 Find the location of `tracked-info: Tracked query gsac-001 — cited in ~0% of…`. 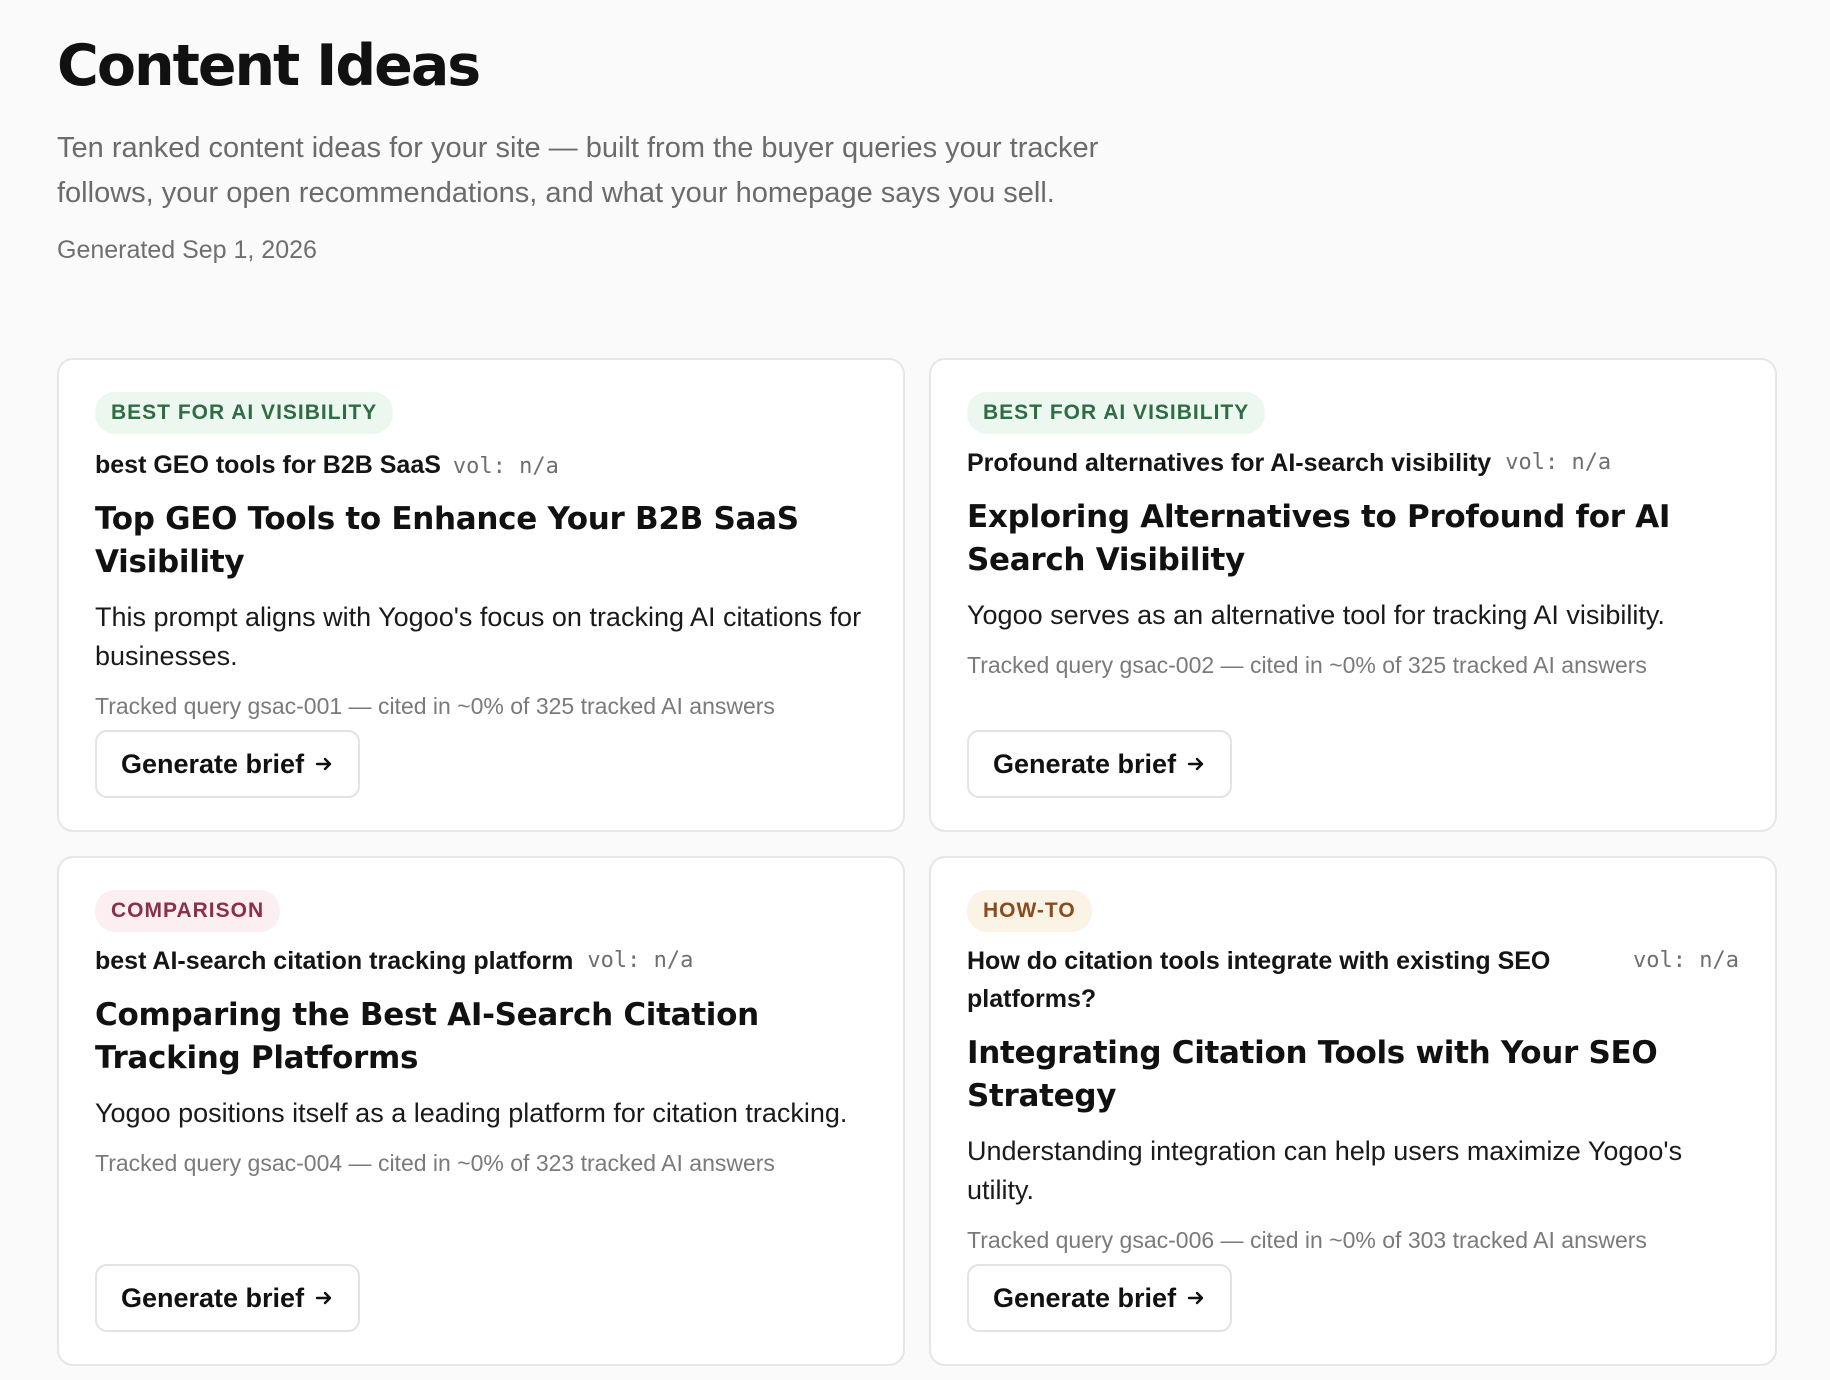

tracked-info: Tracked query gsac-001 — cited in ~0% of… is located at coordinates (435, 706).